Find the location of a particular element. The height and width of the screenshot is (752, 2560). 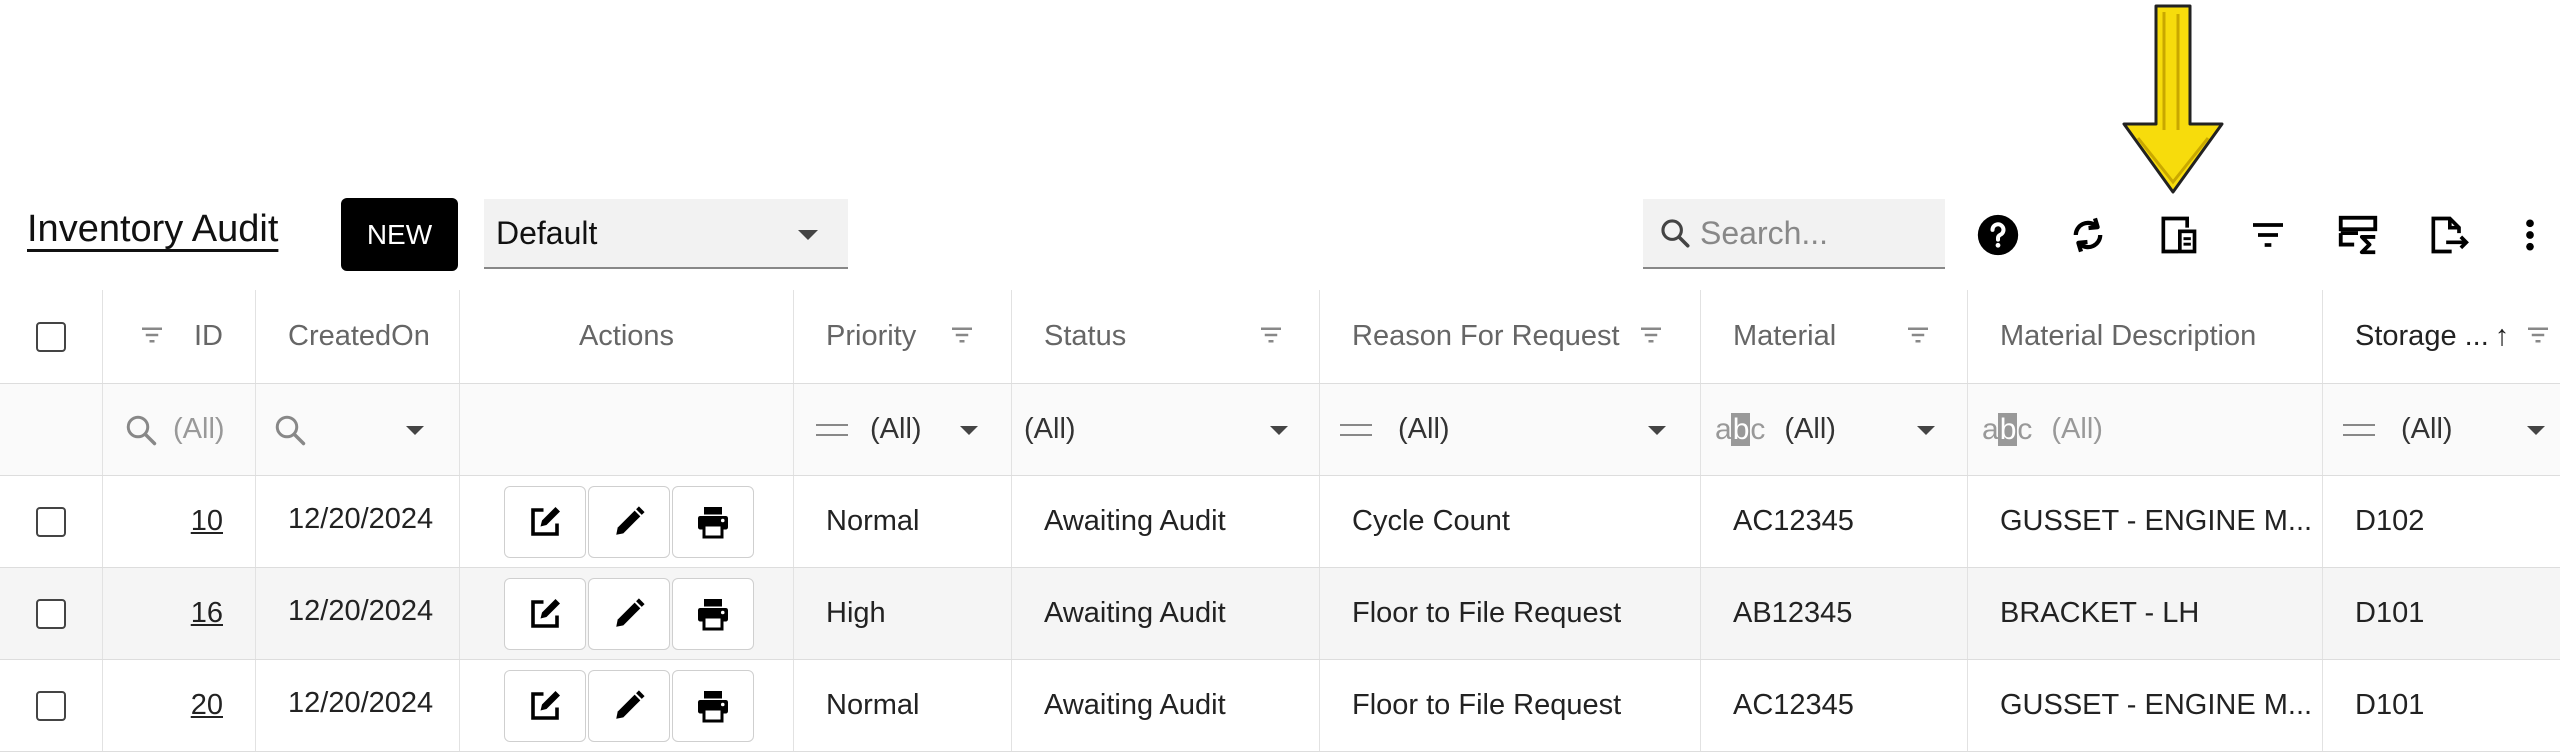

search-icon is located at coordinates (141, 430).